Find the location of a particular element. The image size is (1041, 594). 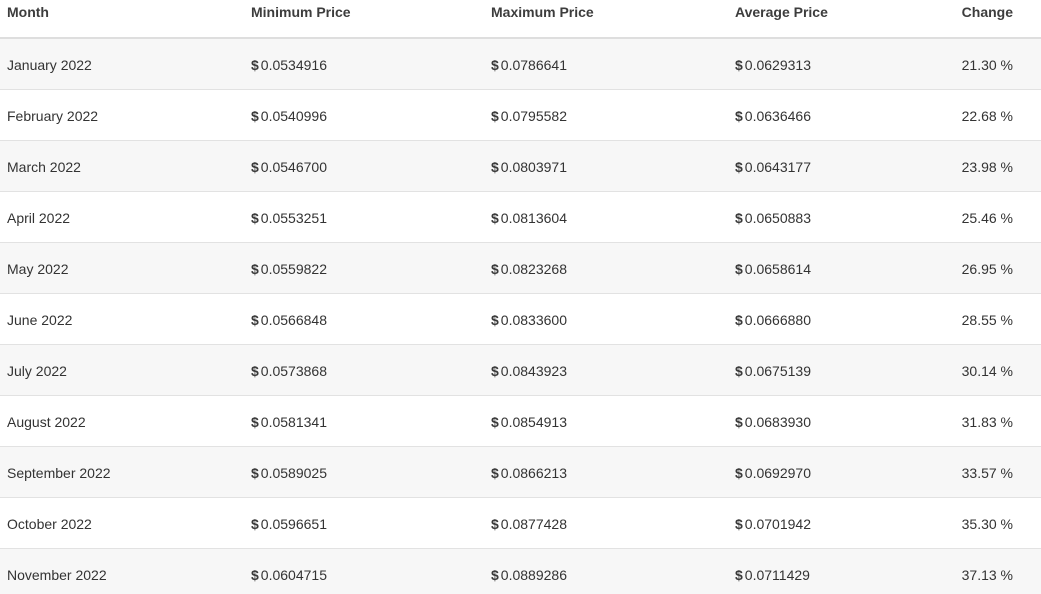

cell-minimum-price: $0.0604715 is located at coordinates (371, 571).